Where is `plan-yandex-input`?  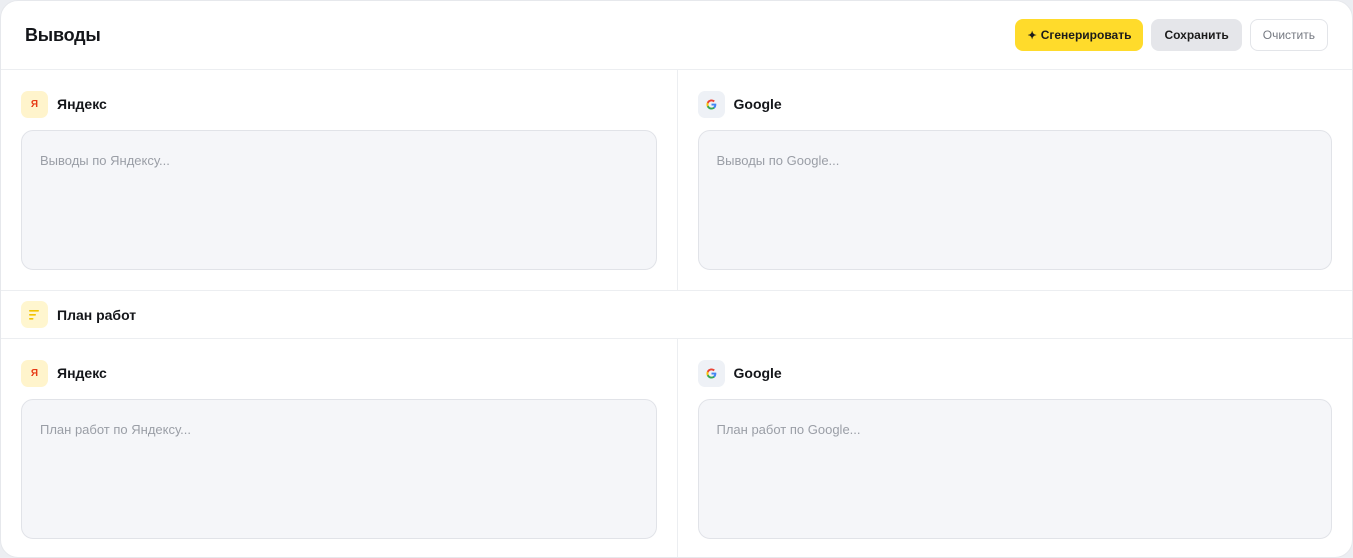
plan-yandex-input is located at coordinates (339, 469).